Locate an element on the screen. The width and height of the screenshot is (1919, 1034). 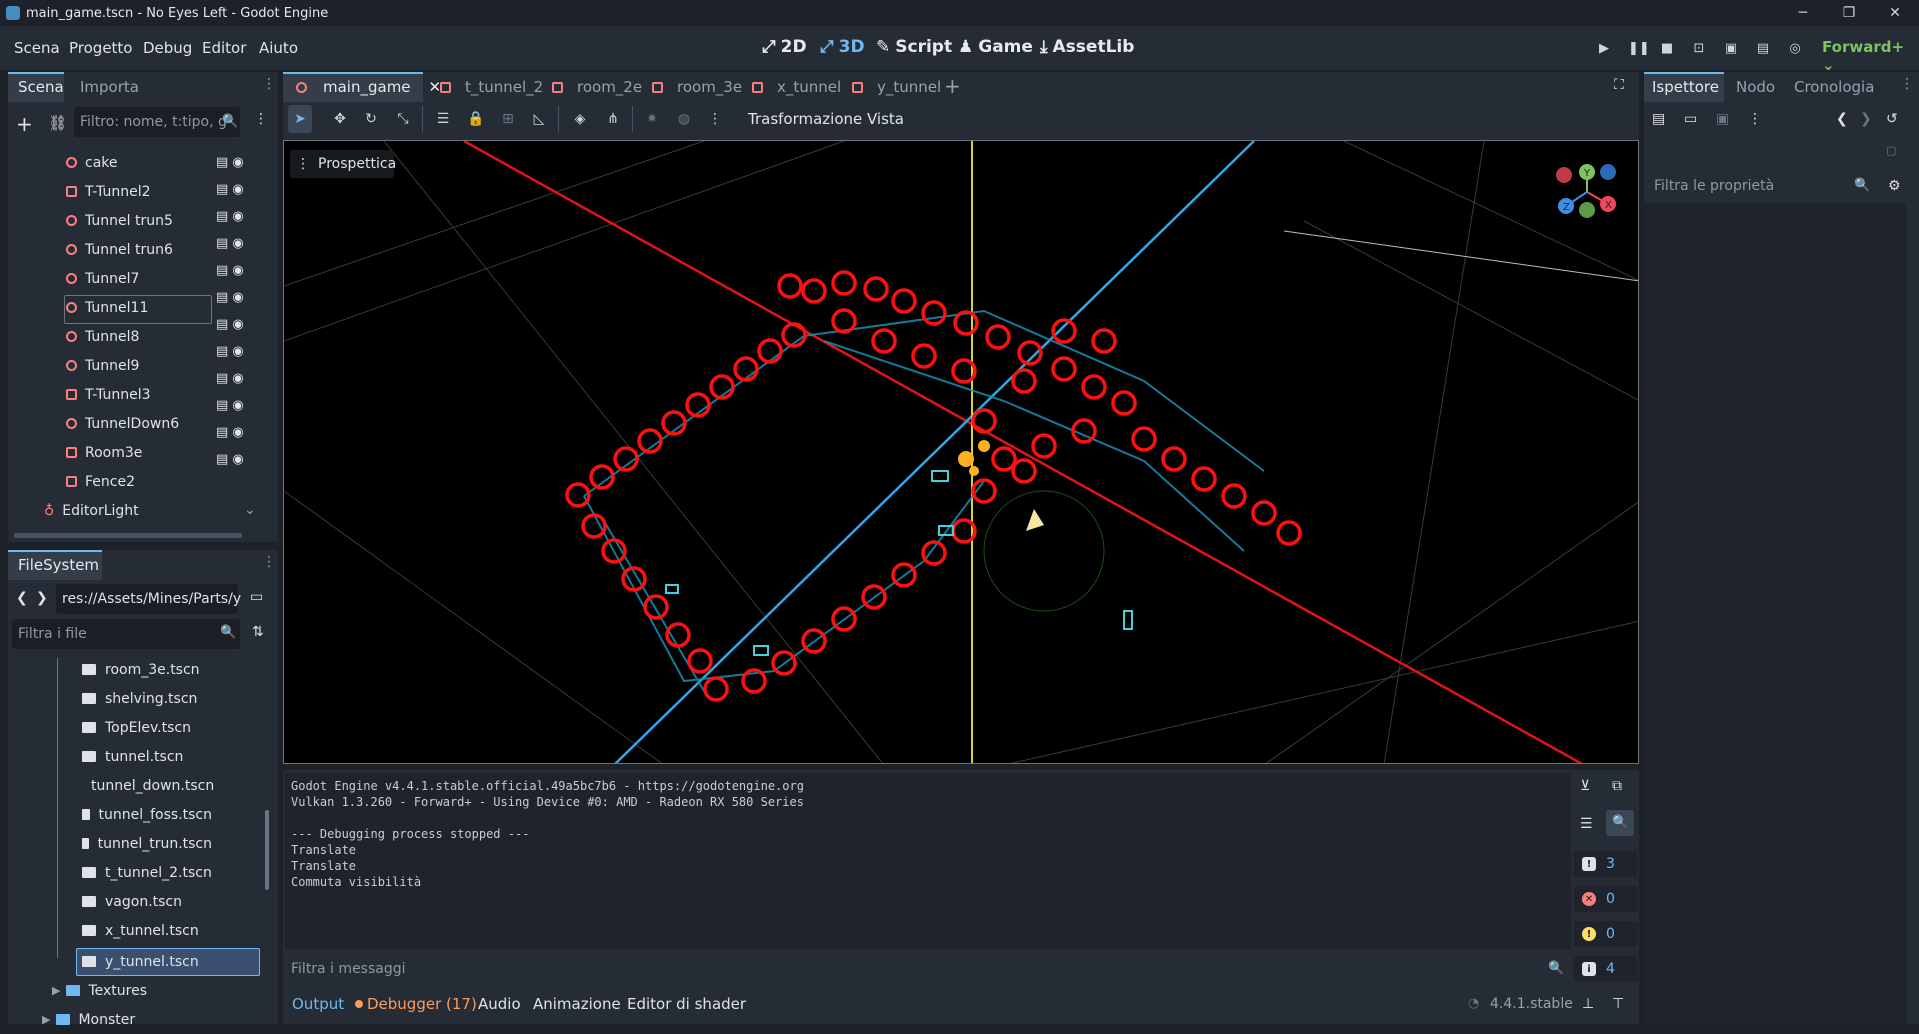
filter-messages-toggle: ! 3 is located at coordinates (1606, 864).